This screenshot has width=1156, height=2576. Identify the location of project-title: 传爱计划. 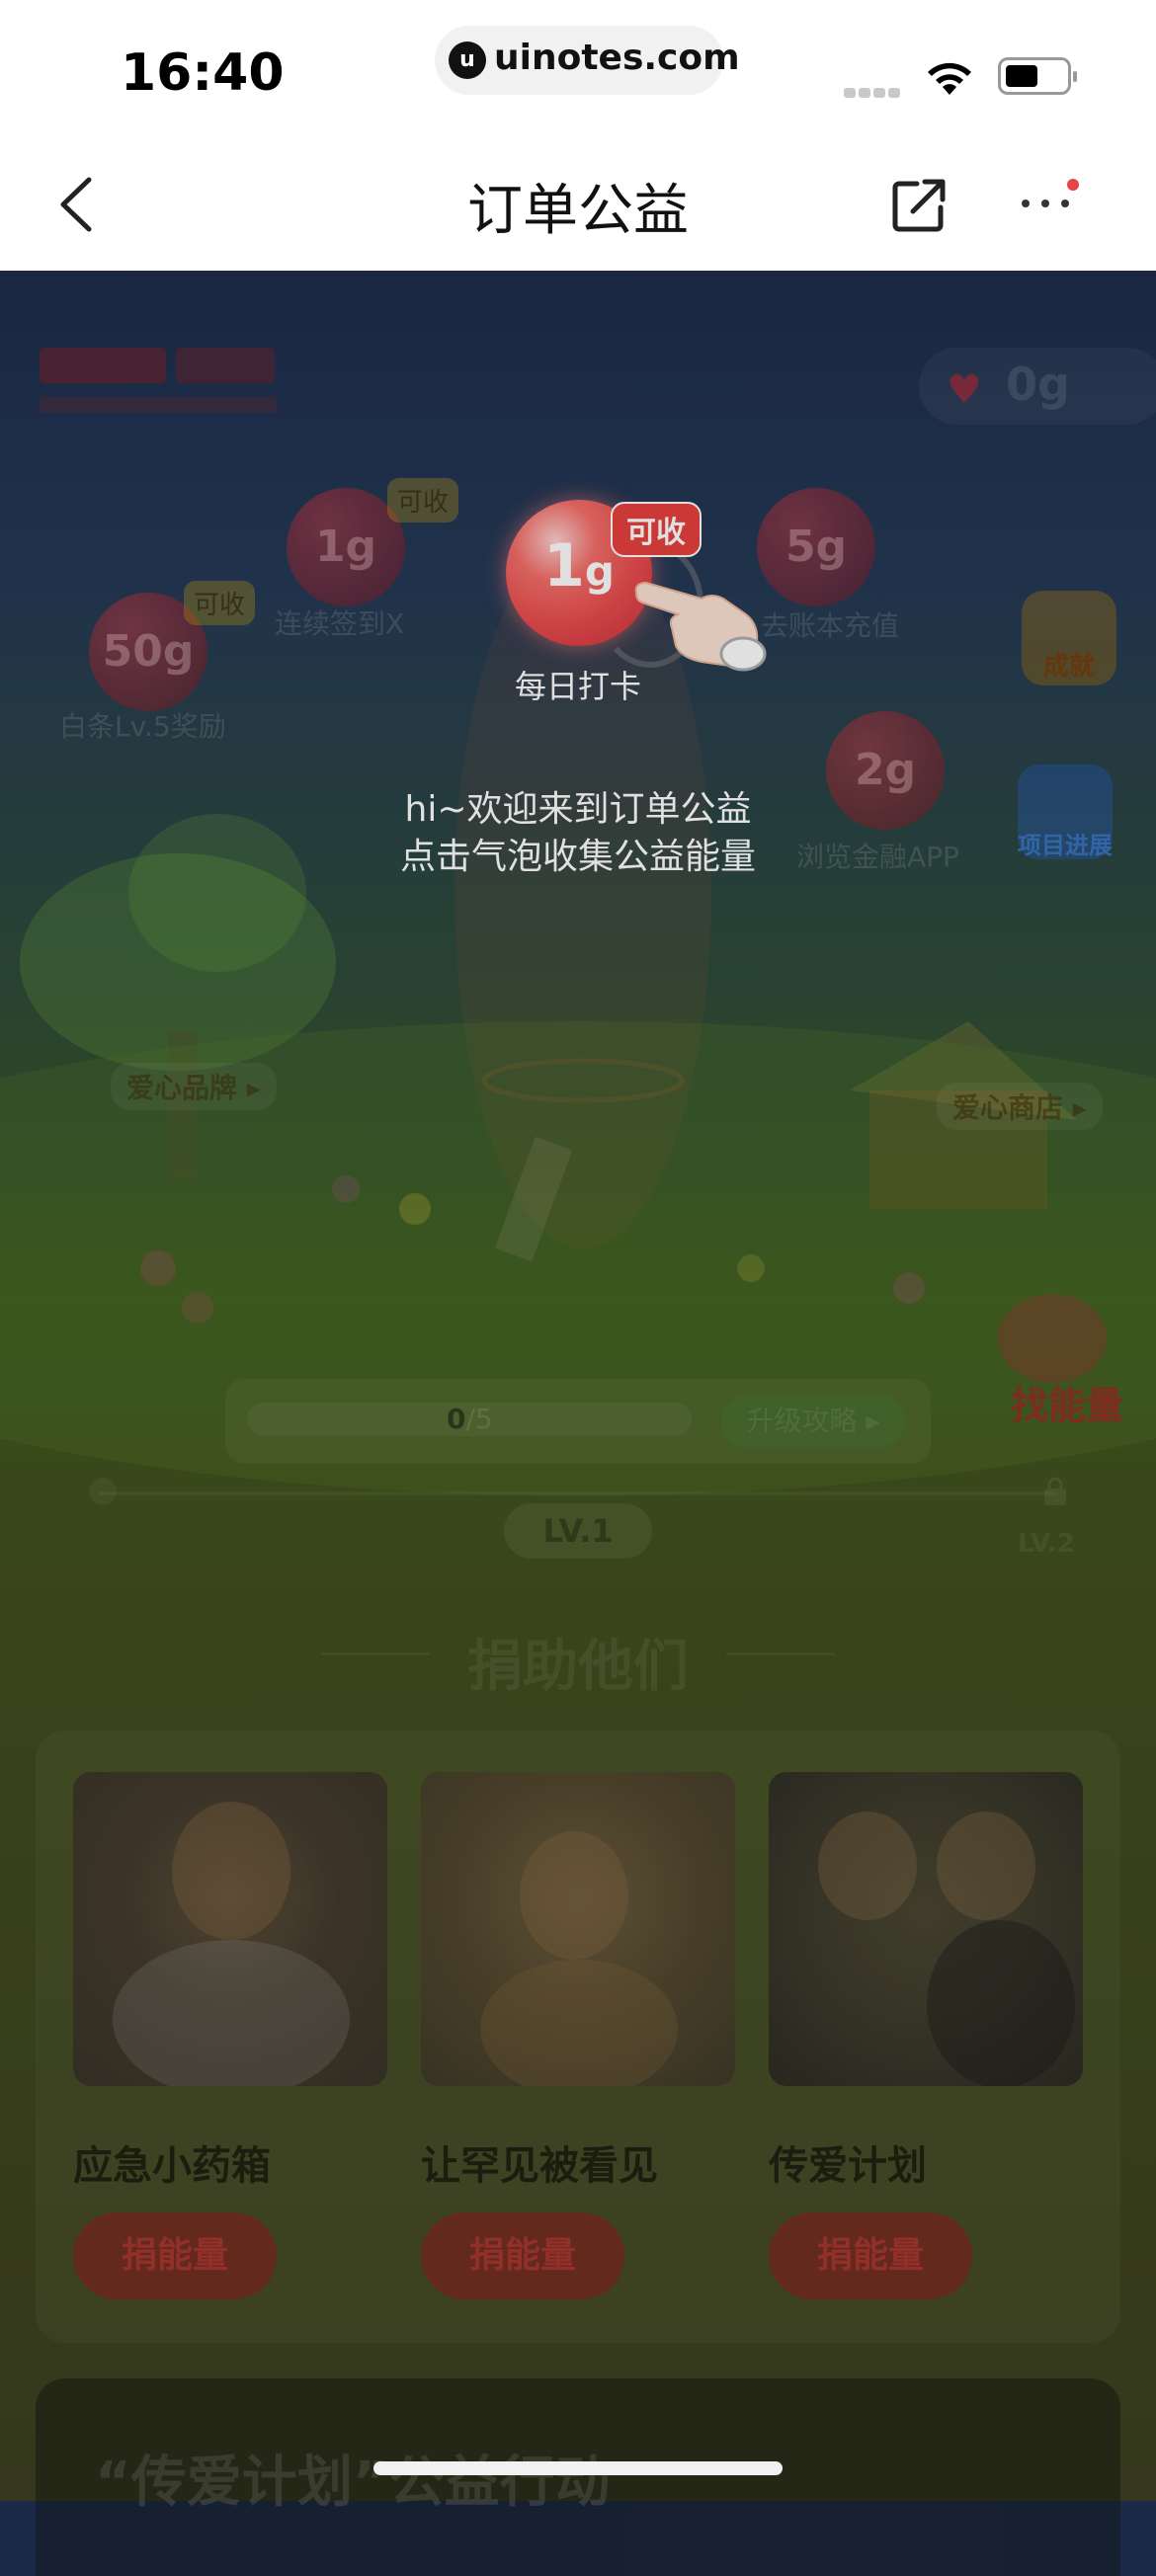
(848, 2166).